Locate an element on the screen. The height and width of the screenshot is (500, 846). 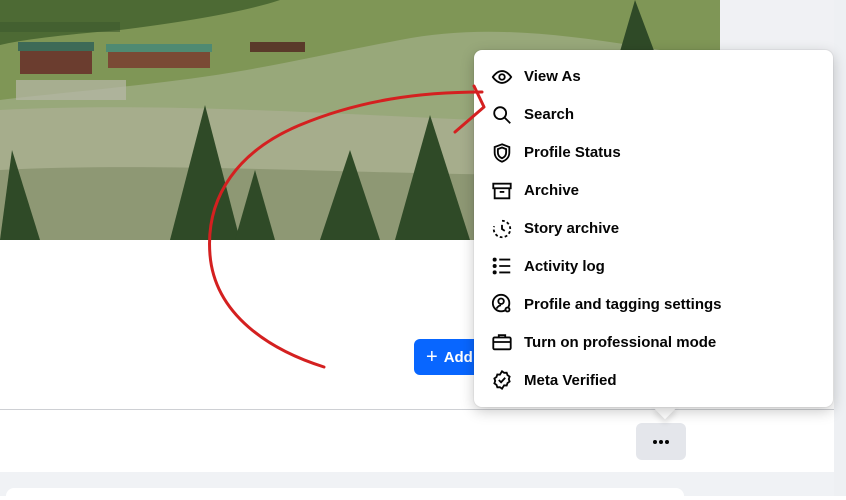
menu-item-profile-tagging-settings: Profile and tagging settings is located at coordinates (653, 304).